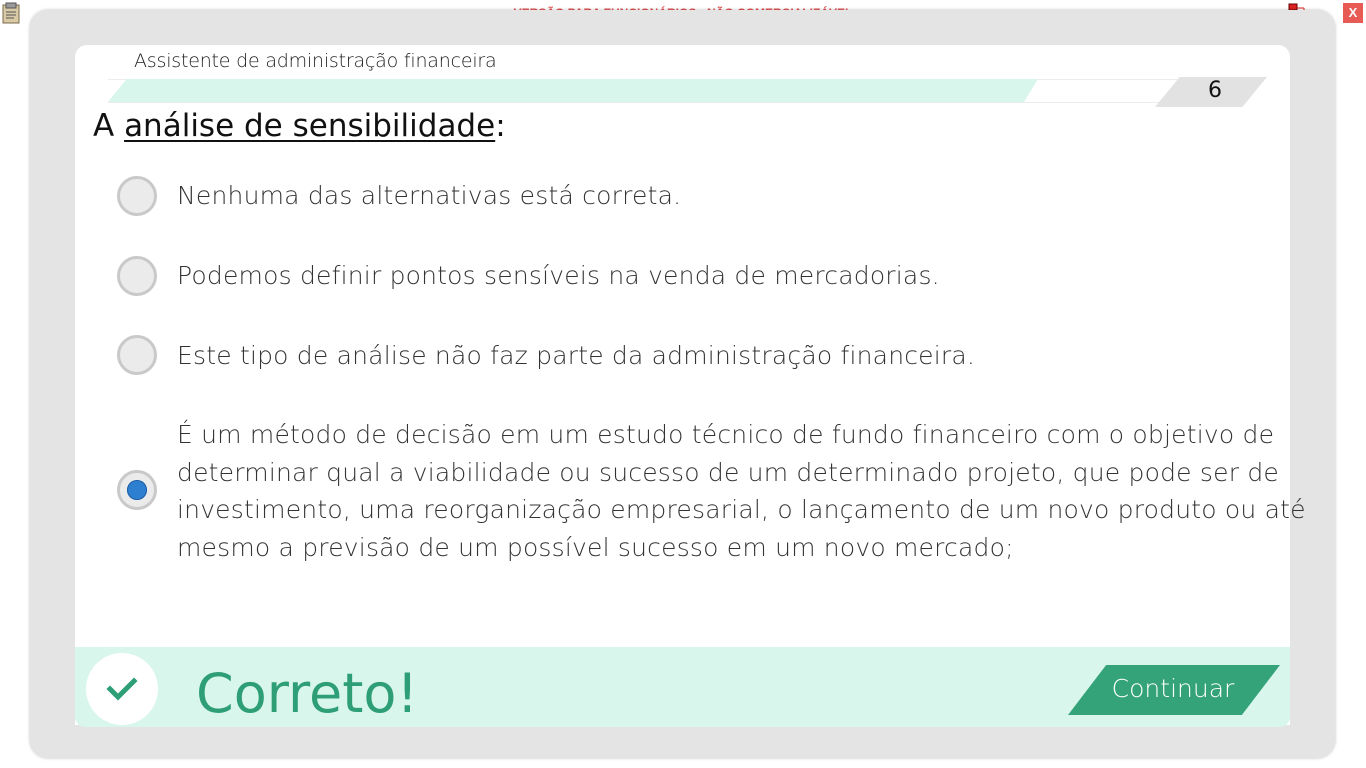 The width and height of the screenshot is (1366, 768). I want to click on progress-fill, so click(573, 90).